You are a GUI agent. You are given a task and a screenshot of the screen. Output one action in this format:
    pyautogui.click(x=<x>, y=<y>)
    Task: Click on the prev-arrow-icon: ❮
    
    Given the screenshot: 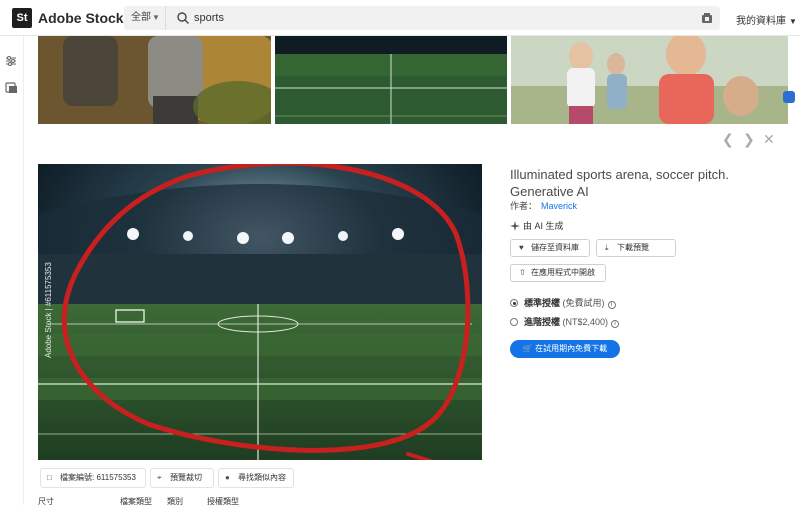 What is the action you would take?
    pyautogui.click(x=728, y=139)
    